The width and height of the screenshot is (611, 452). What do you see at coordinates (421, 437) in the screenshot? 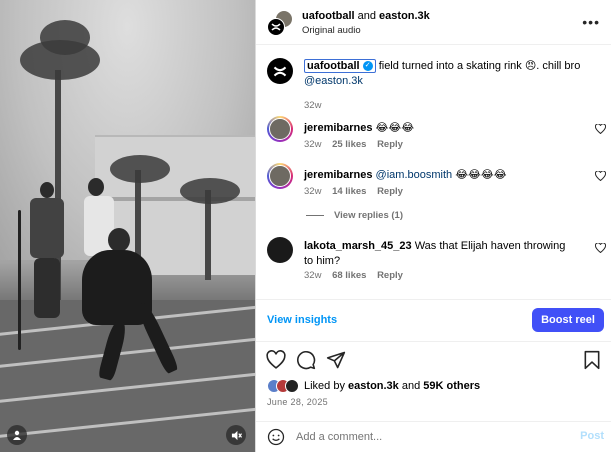
I see `comment-input` at bounding box center [421, 437].